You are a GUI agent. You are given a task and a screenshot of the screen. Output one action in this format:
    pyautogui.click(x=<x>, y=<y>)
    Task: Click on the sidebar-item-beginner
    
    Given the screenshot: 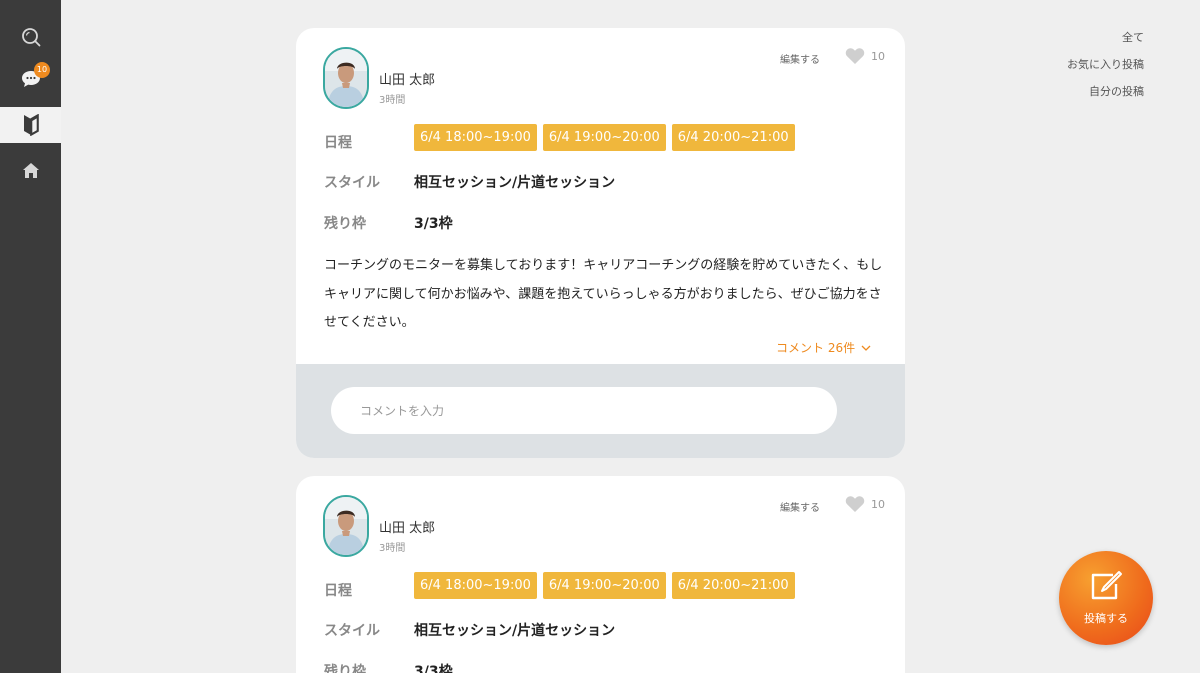 What is the action you would take?
    pyautogui.click(x=30, y=125)
    